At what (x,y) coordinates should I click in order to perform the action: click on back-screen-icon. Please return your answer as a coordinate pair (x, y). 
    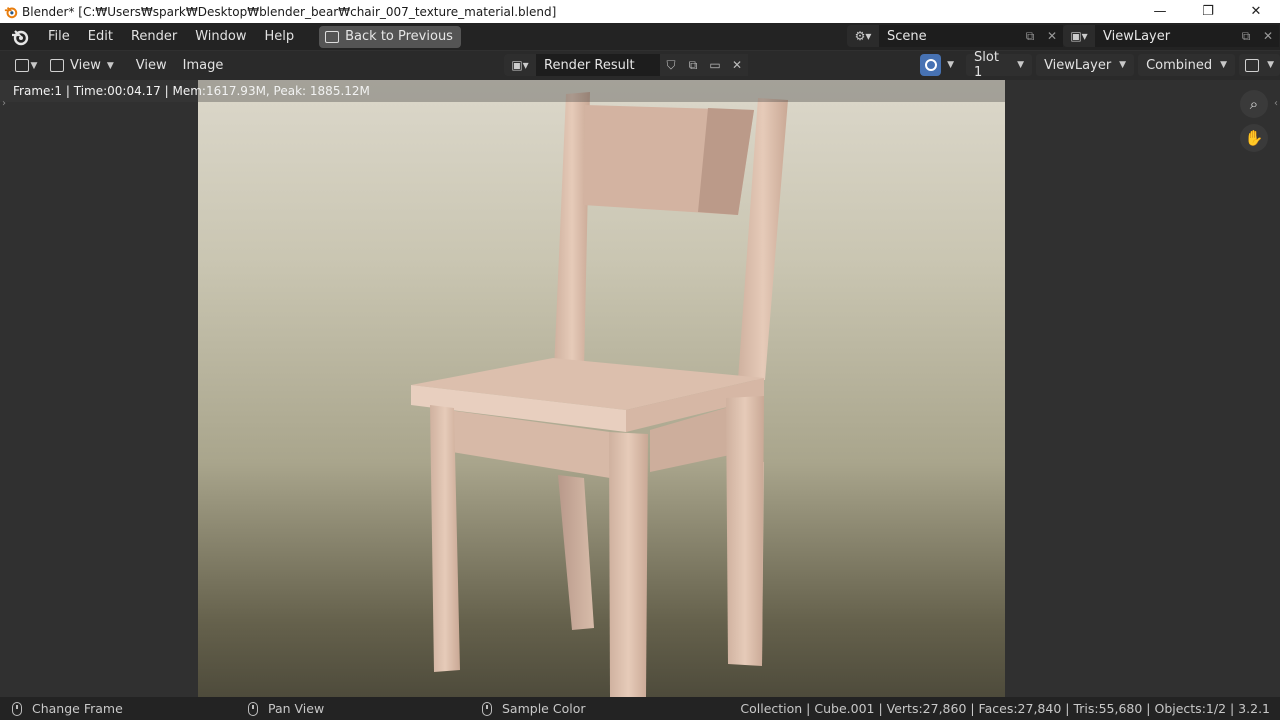
    Looking at the image, I should click on (332, 36).